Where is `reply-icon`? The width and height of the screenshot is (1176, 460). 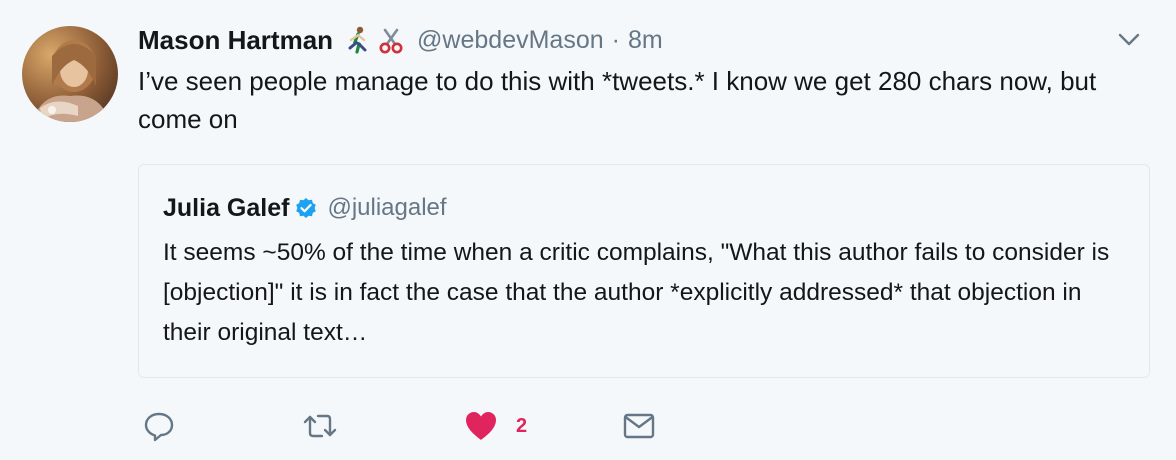 reply-icon is located at coordinates (159, 426).